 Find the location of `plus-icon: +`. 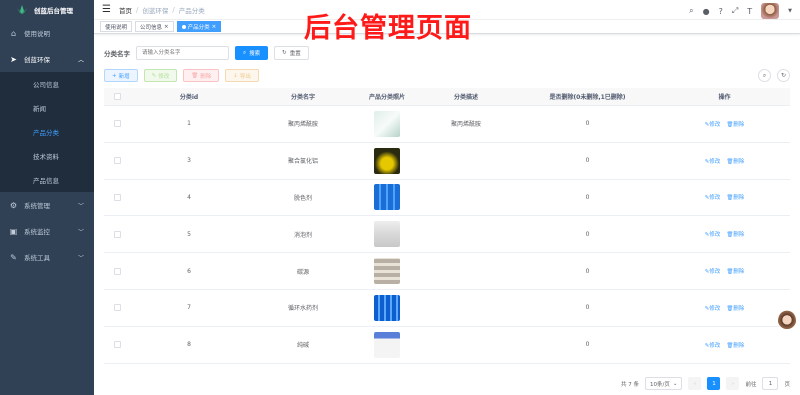

plus-icon: + is located at coordinates (114, 75).